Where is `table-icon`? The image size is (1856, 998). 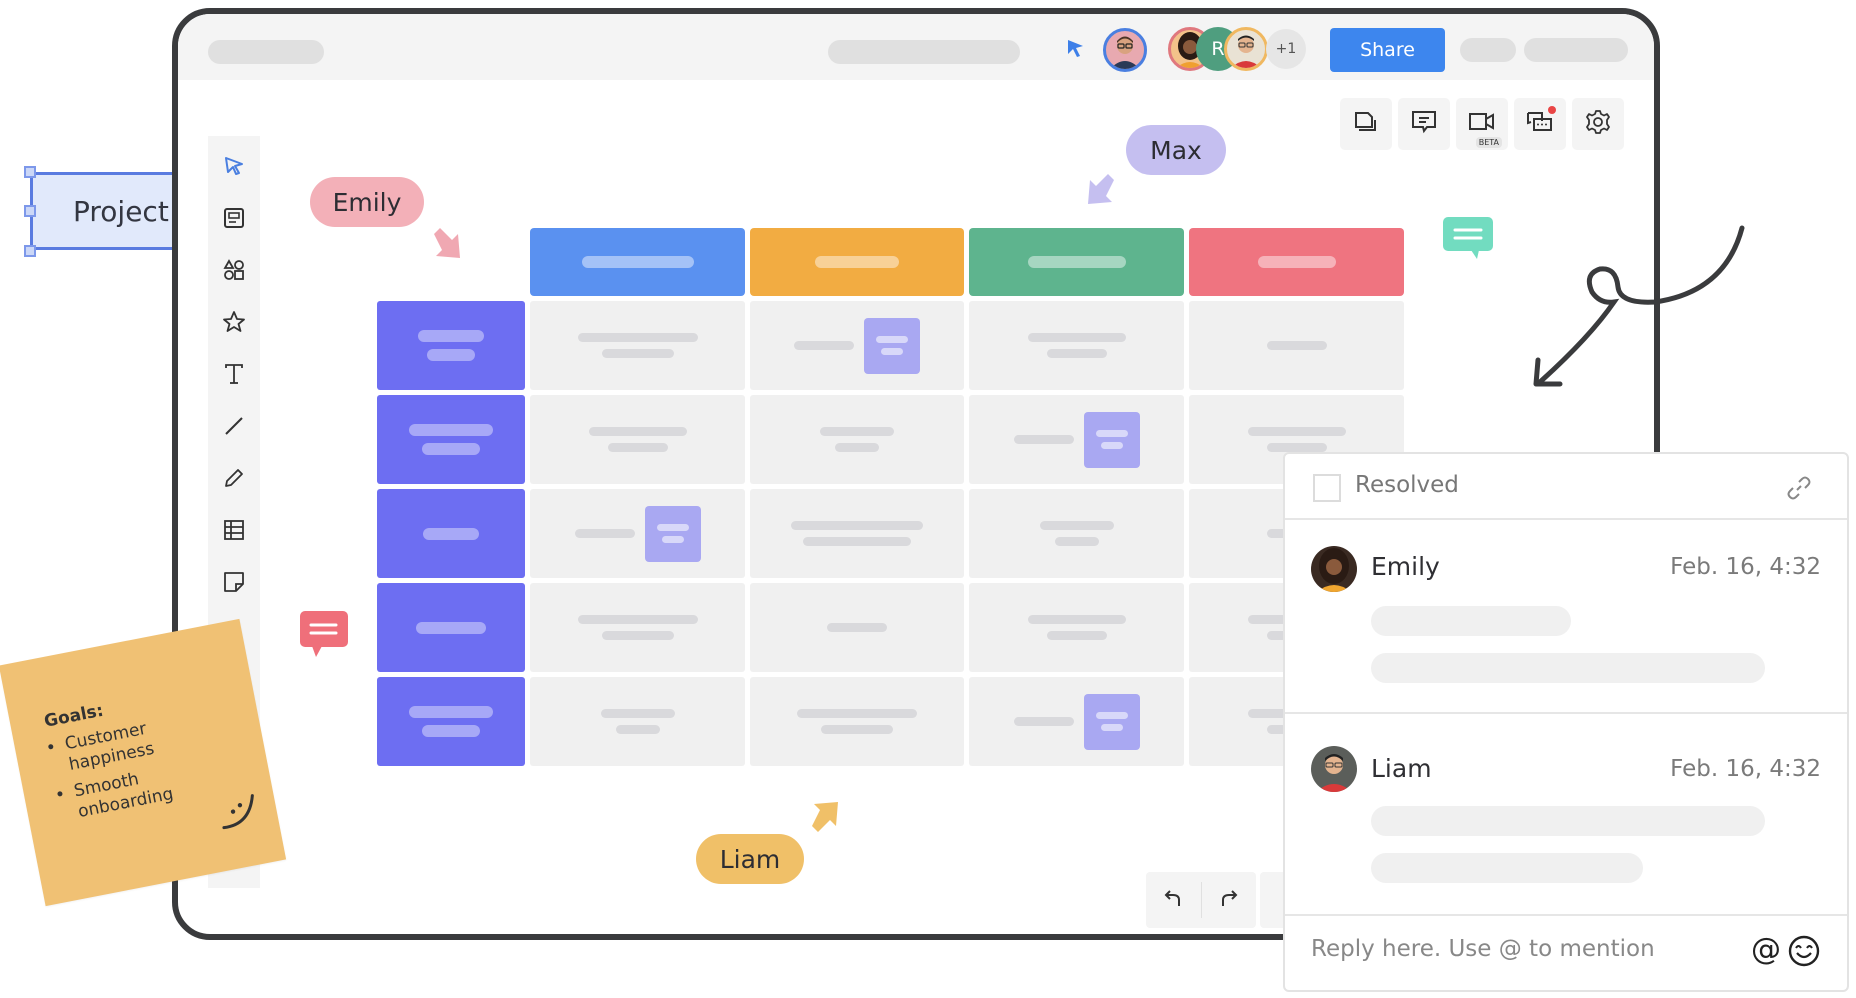 table-icon is located at coordinates (234, 532).